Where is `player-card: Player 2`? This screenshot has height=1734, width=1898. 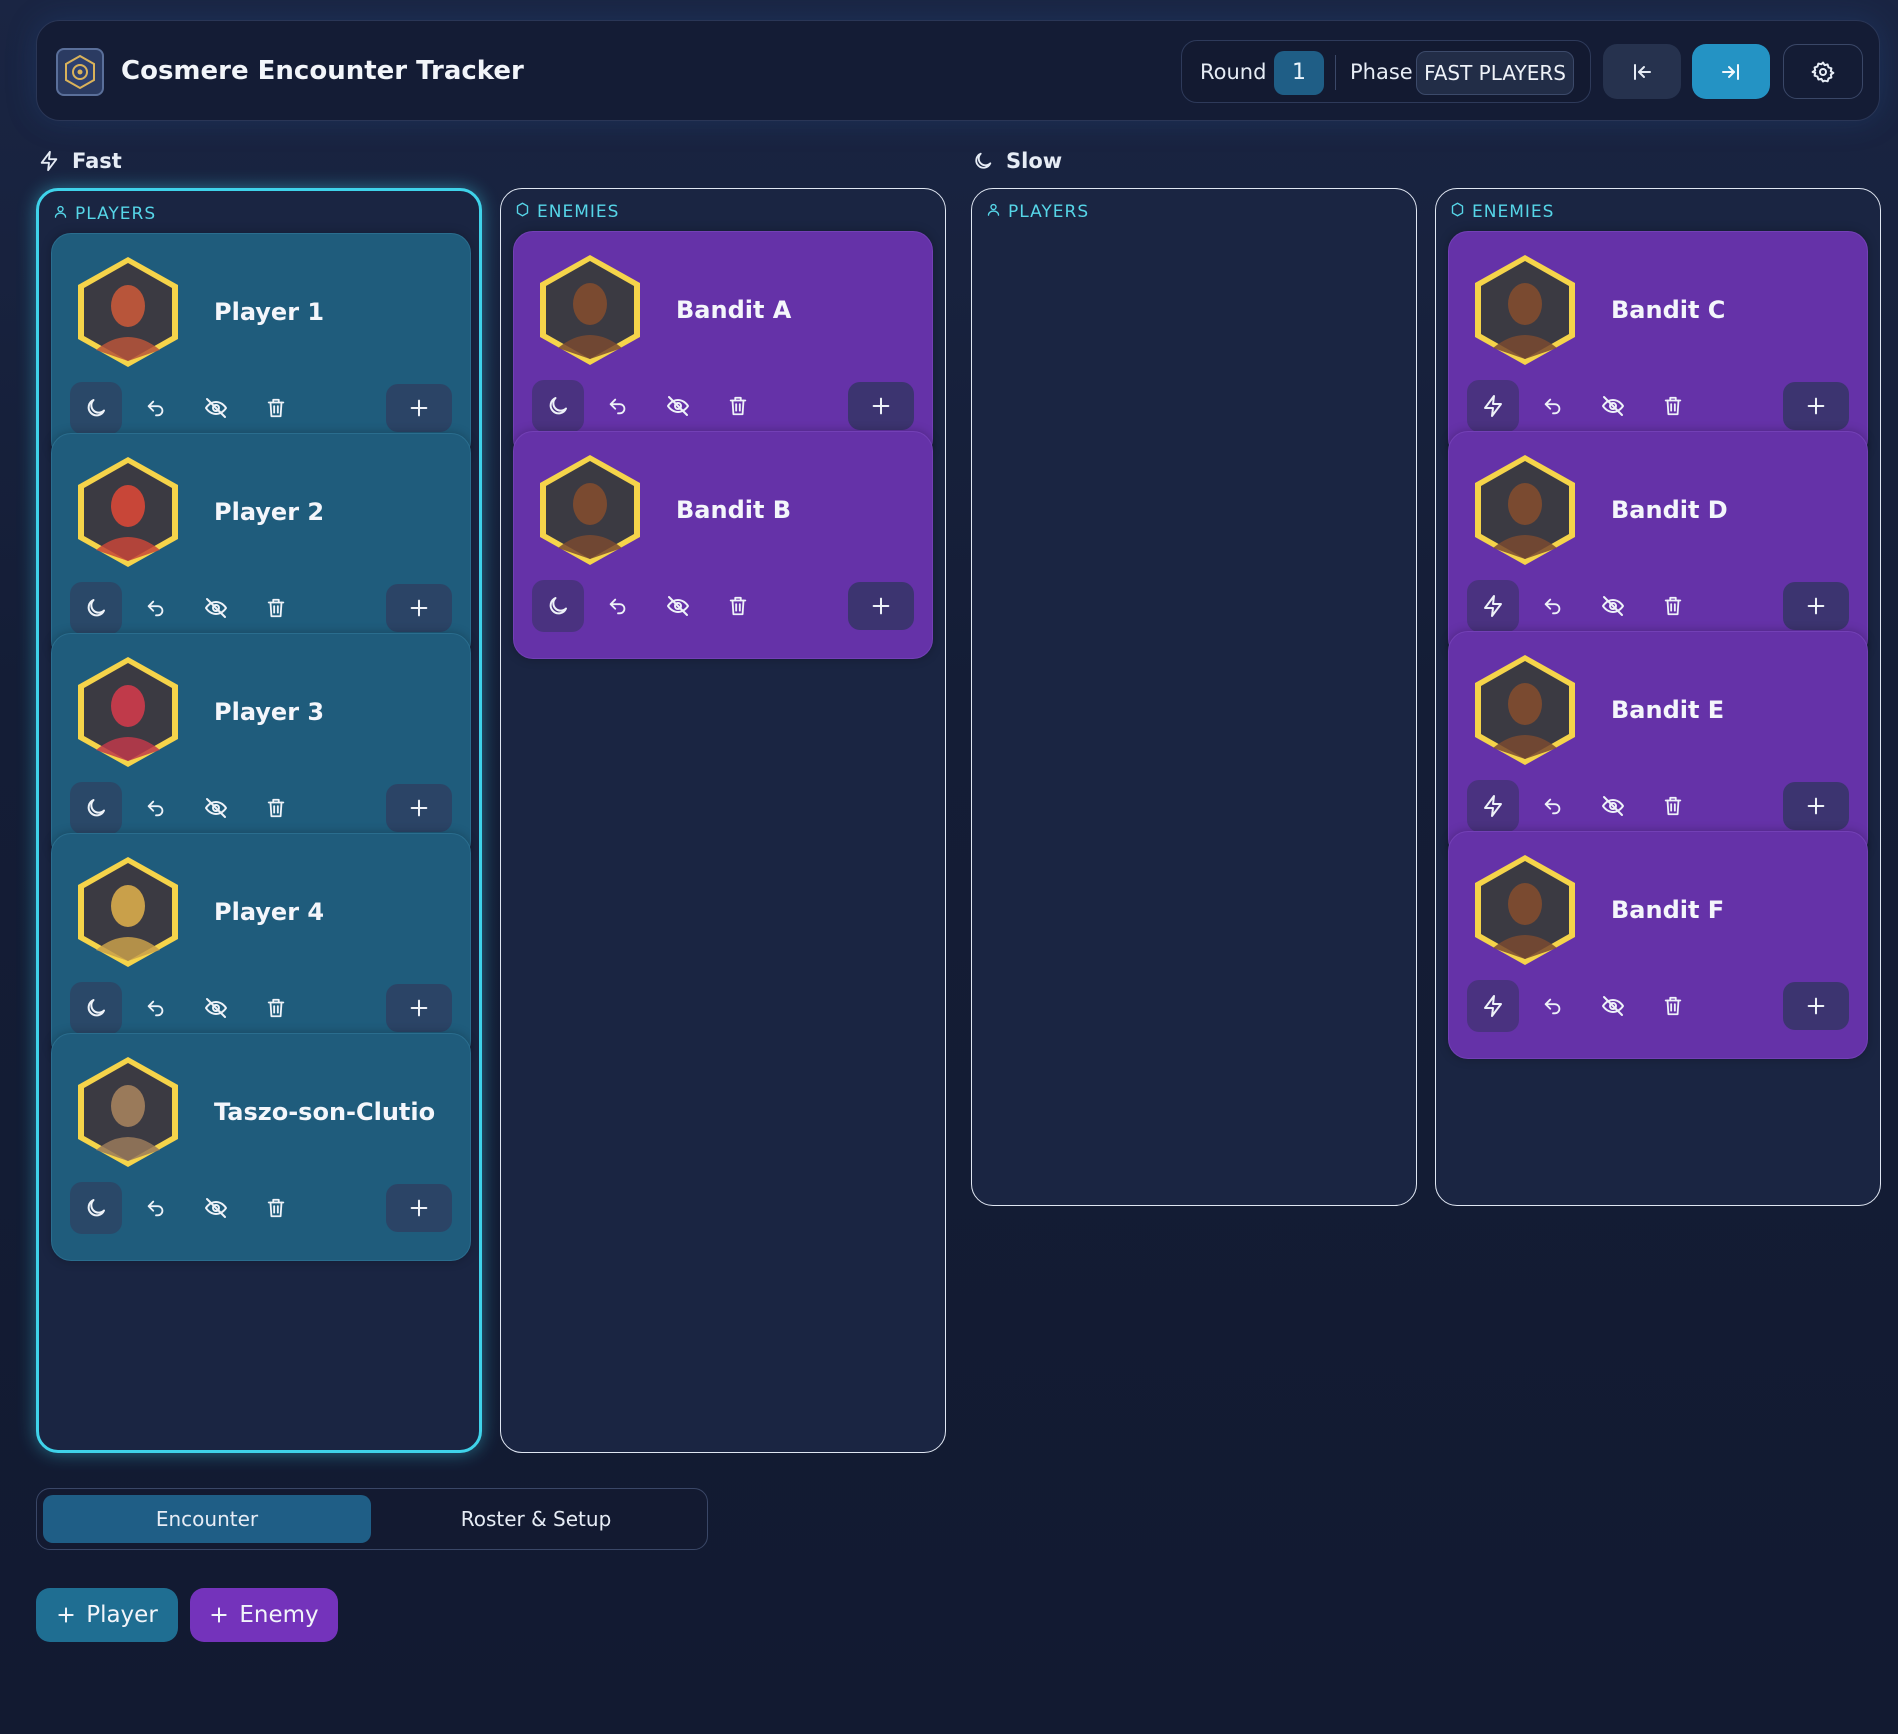
player-card: Player 2 is located at coordinates (261, 547).